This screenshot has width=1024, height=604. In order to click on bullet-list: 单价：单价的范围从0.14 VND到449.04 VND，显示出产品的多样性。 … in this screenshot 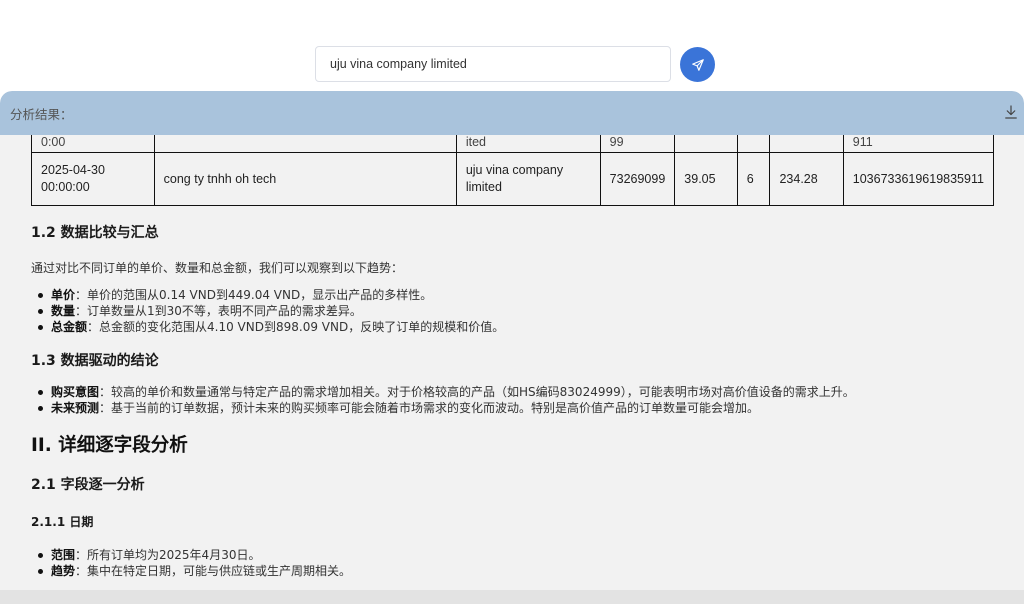, I will do `click(512, 311)`.